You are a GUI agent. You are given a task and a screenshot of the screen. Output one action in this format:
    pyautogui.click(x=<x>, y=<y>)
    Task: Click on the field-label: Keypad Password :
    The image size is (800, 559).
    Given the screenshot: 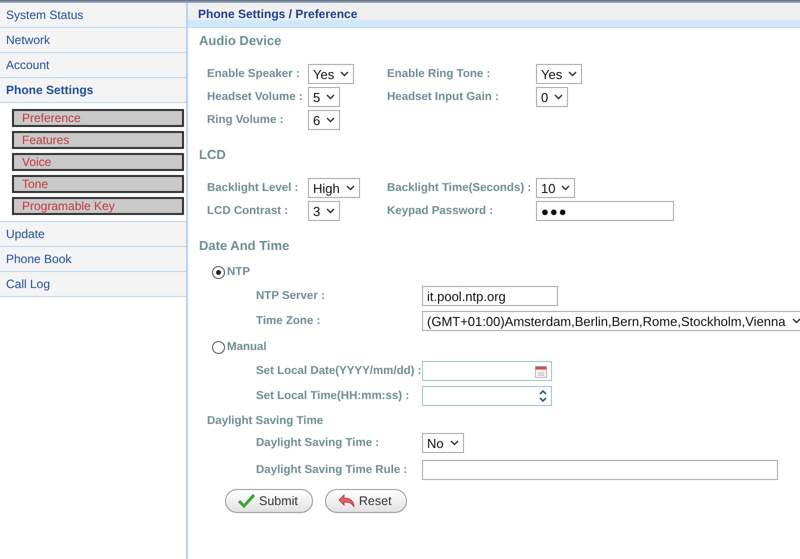 What is the action you would take?
    pyautogui.click(x=440, y=211)
    